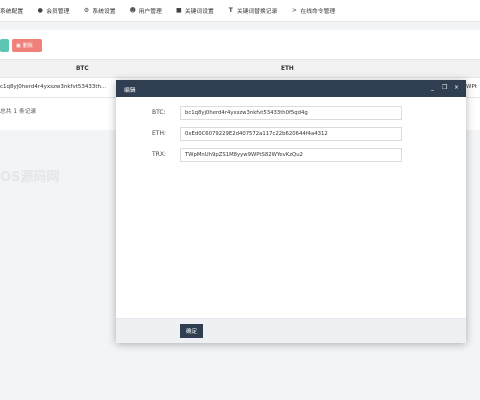  Describe the element at coordinates (294, 10) in the screenshot. I see `terminal-icon: >` at that location.